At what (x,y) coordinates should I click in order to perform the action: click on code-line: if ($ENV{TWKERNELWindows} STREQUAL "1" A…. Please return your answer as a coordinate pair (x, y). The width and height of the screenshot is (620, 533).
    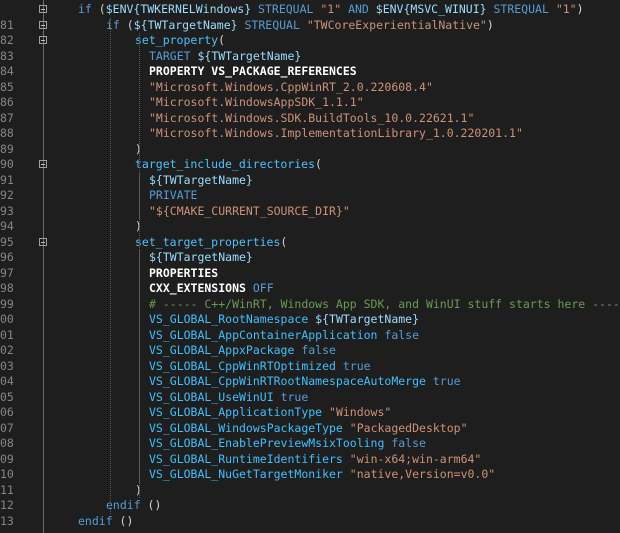
    Looking at the image, I should click on (310, 10).